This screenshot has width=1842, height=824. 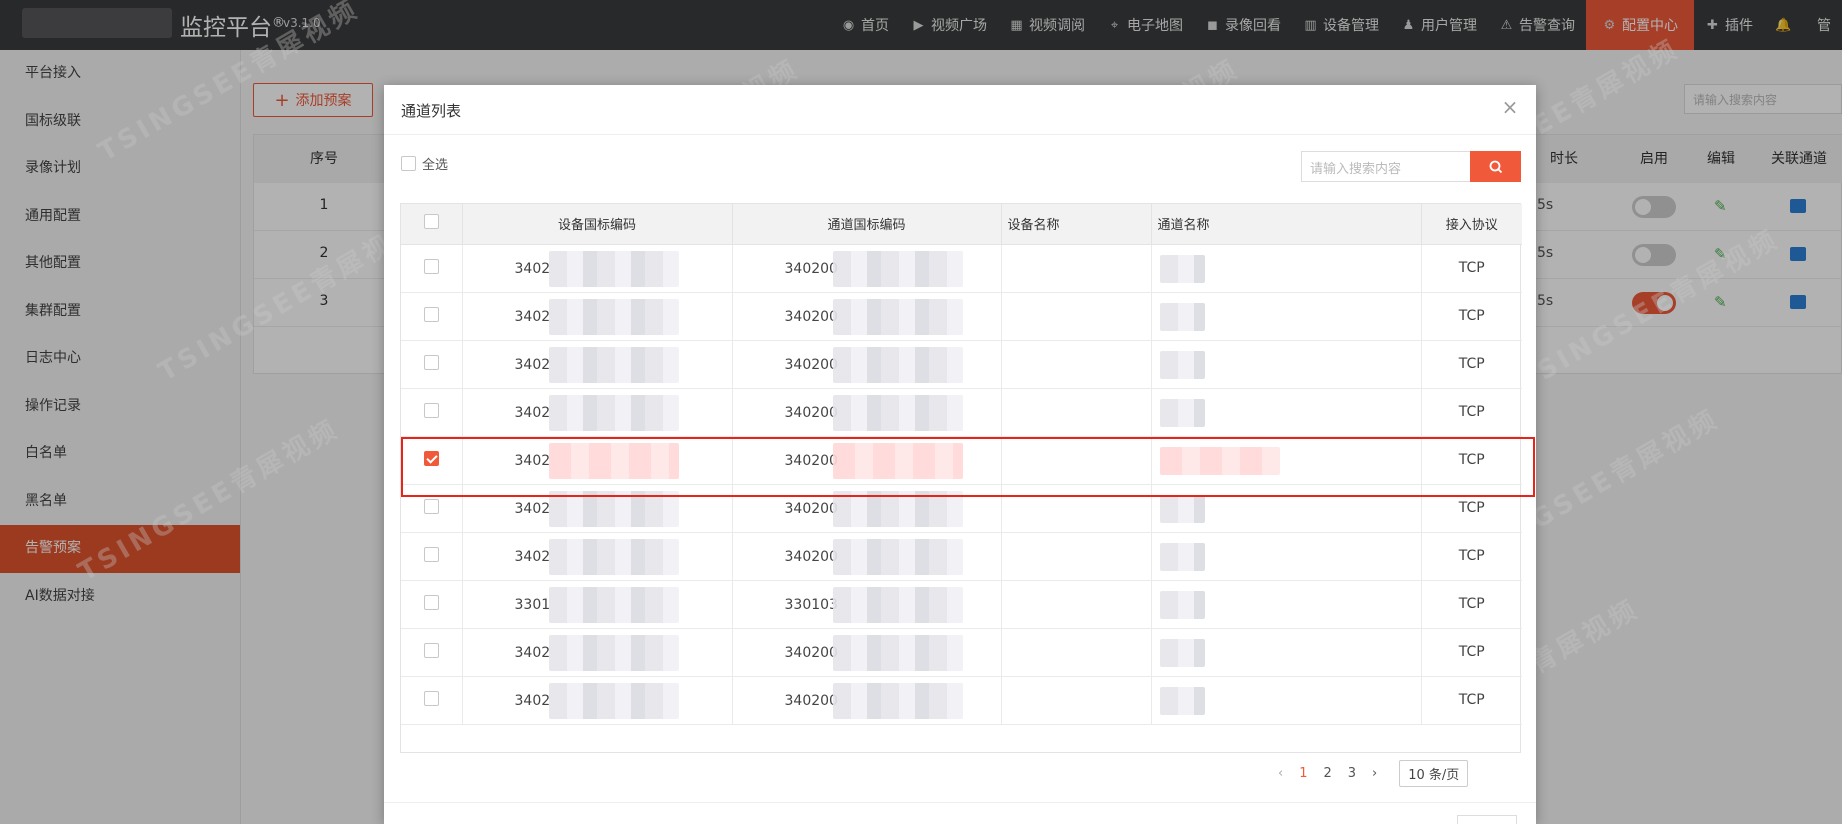 What do you see at coordinates (1327, 773) in the screenshot?
I see `page-2: 2` at bounding box center [1327, 773].